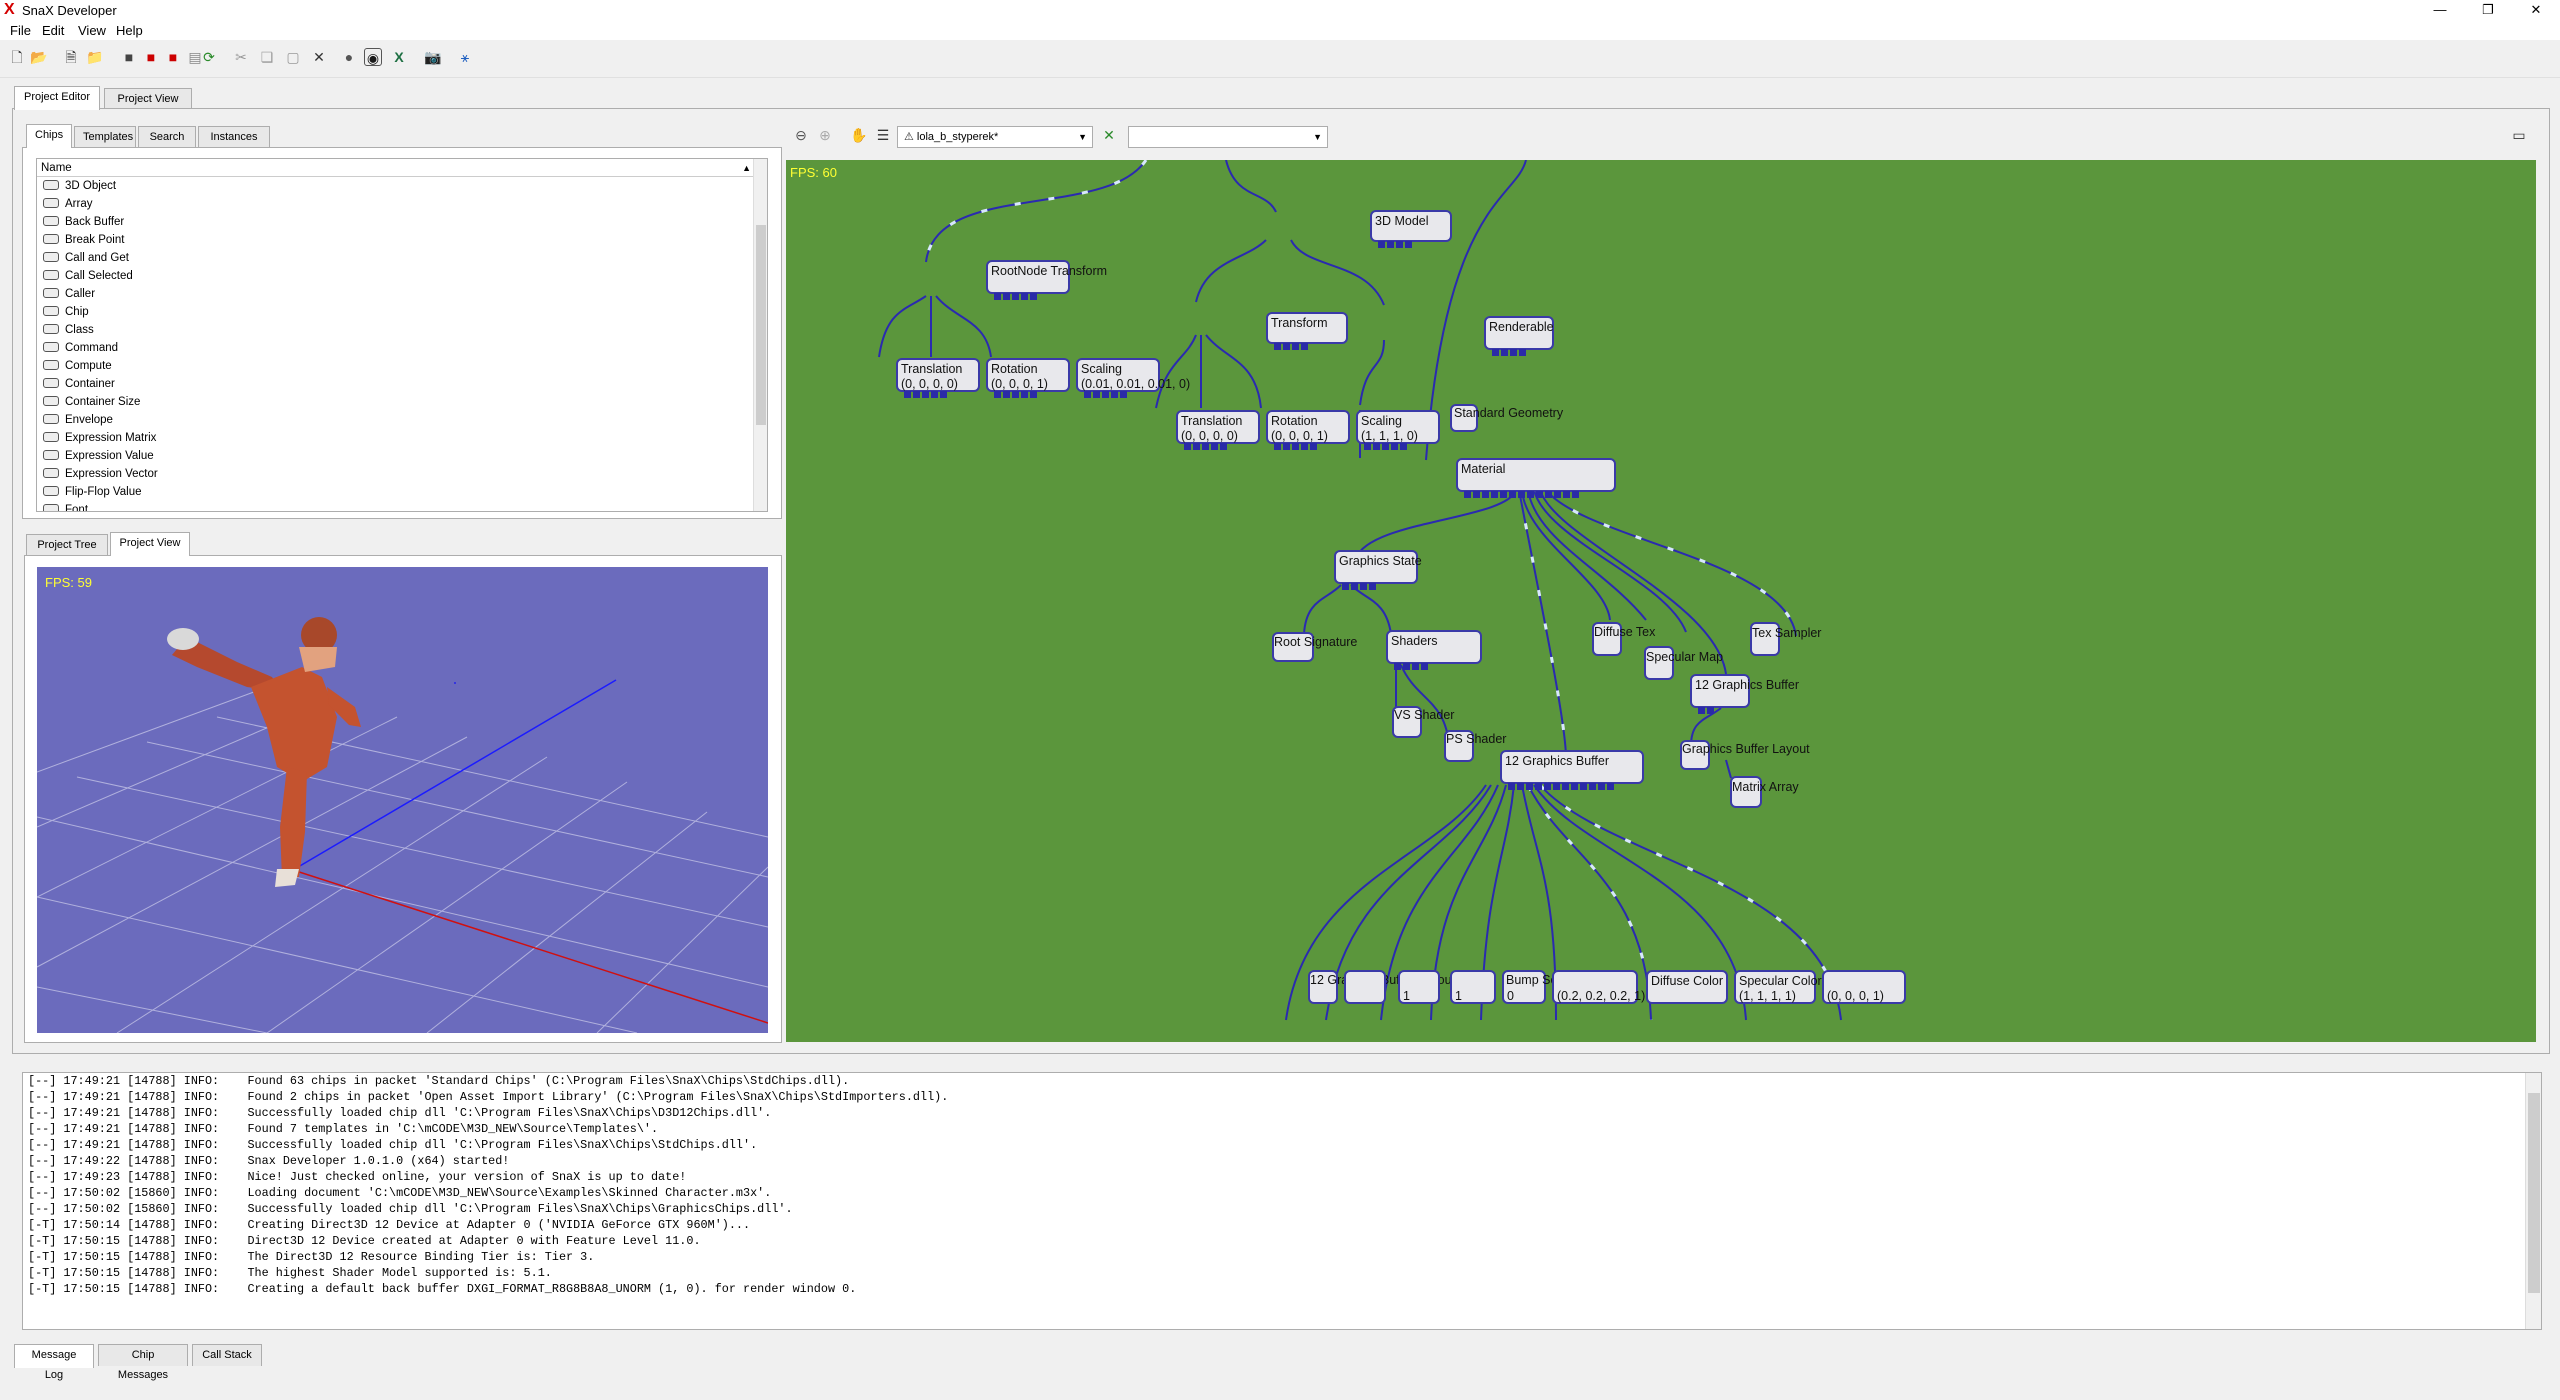  What do you see at coordinates (402, 506) in the screenshot?
I see `chip-list-item: Font` at bounding box center [402, 506].